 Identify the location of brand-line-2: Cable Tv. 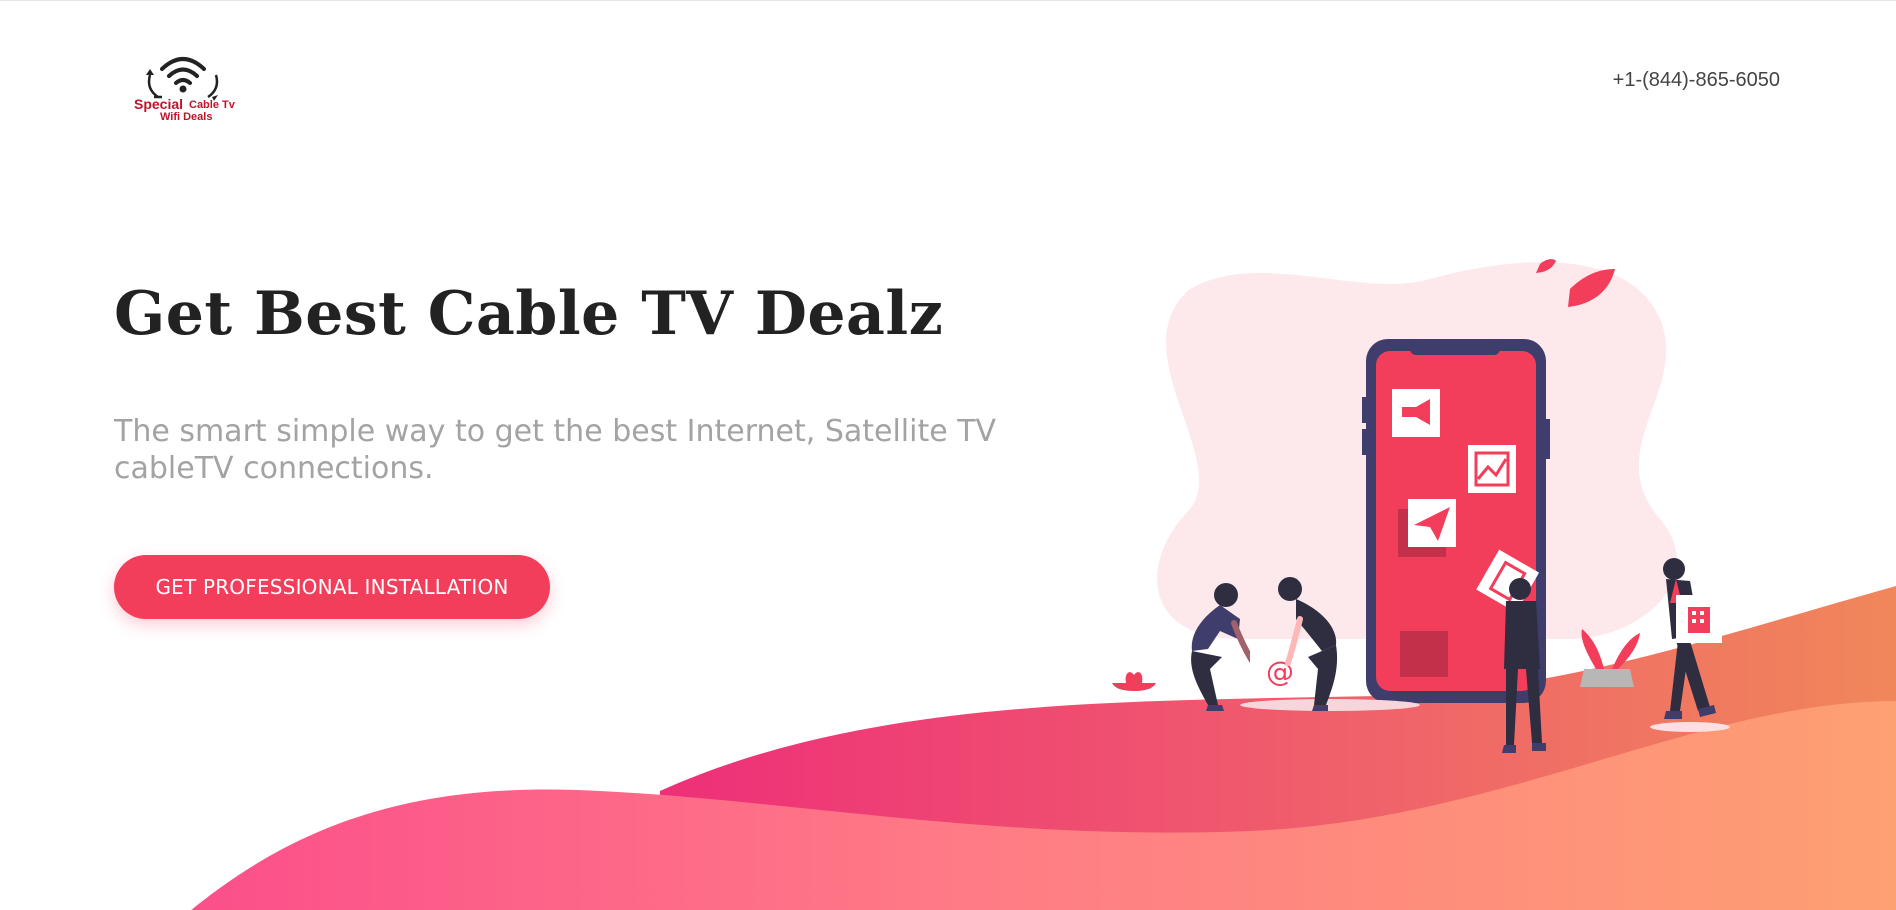
(212, 105).